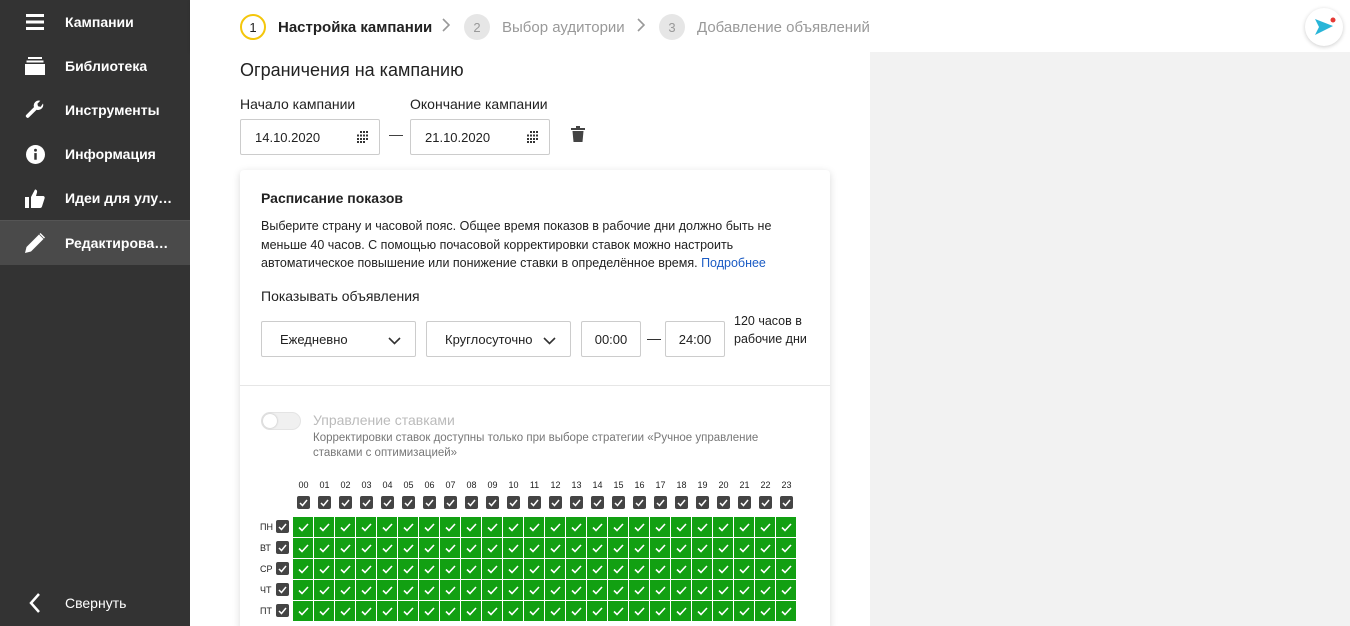 The width and height of the screenshot is (1350, 626). What do you see at coordinates (544, 27) in the screenshot?
I see `step-audience: 2 Выбор аудитории` at bounding box center [544, 27].